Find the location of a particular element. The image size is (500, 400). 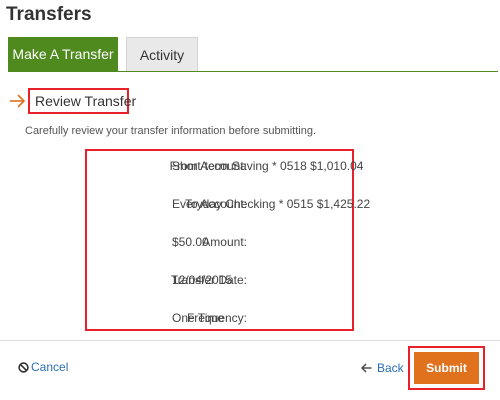

footer-divider is located at coordinates (250, 340).